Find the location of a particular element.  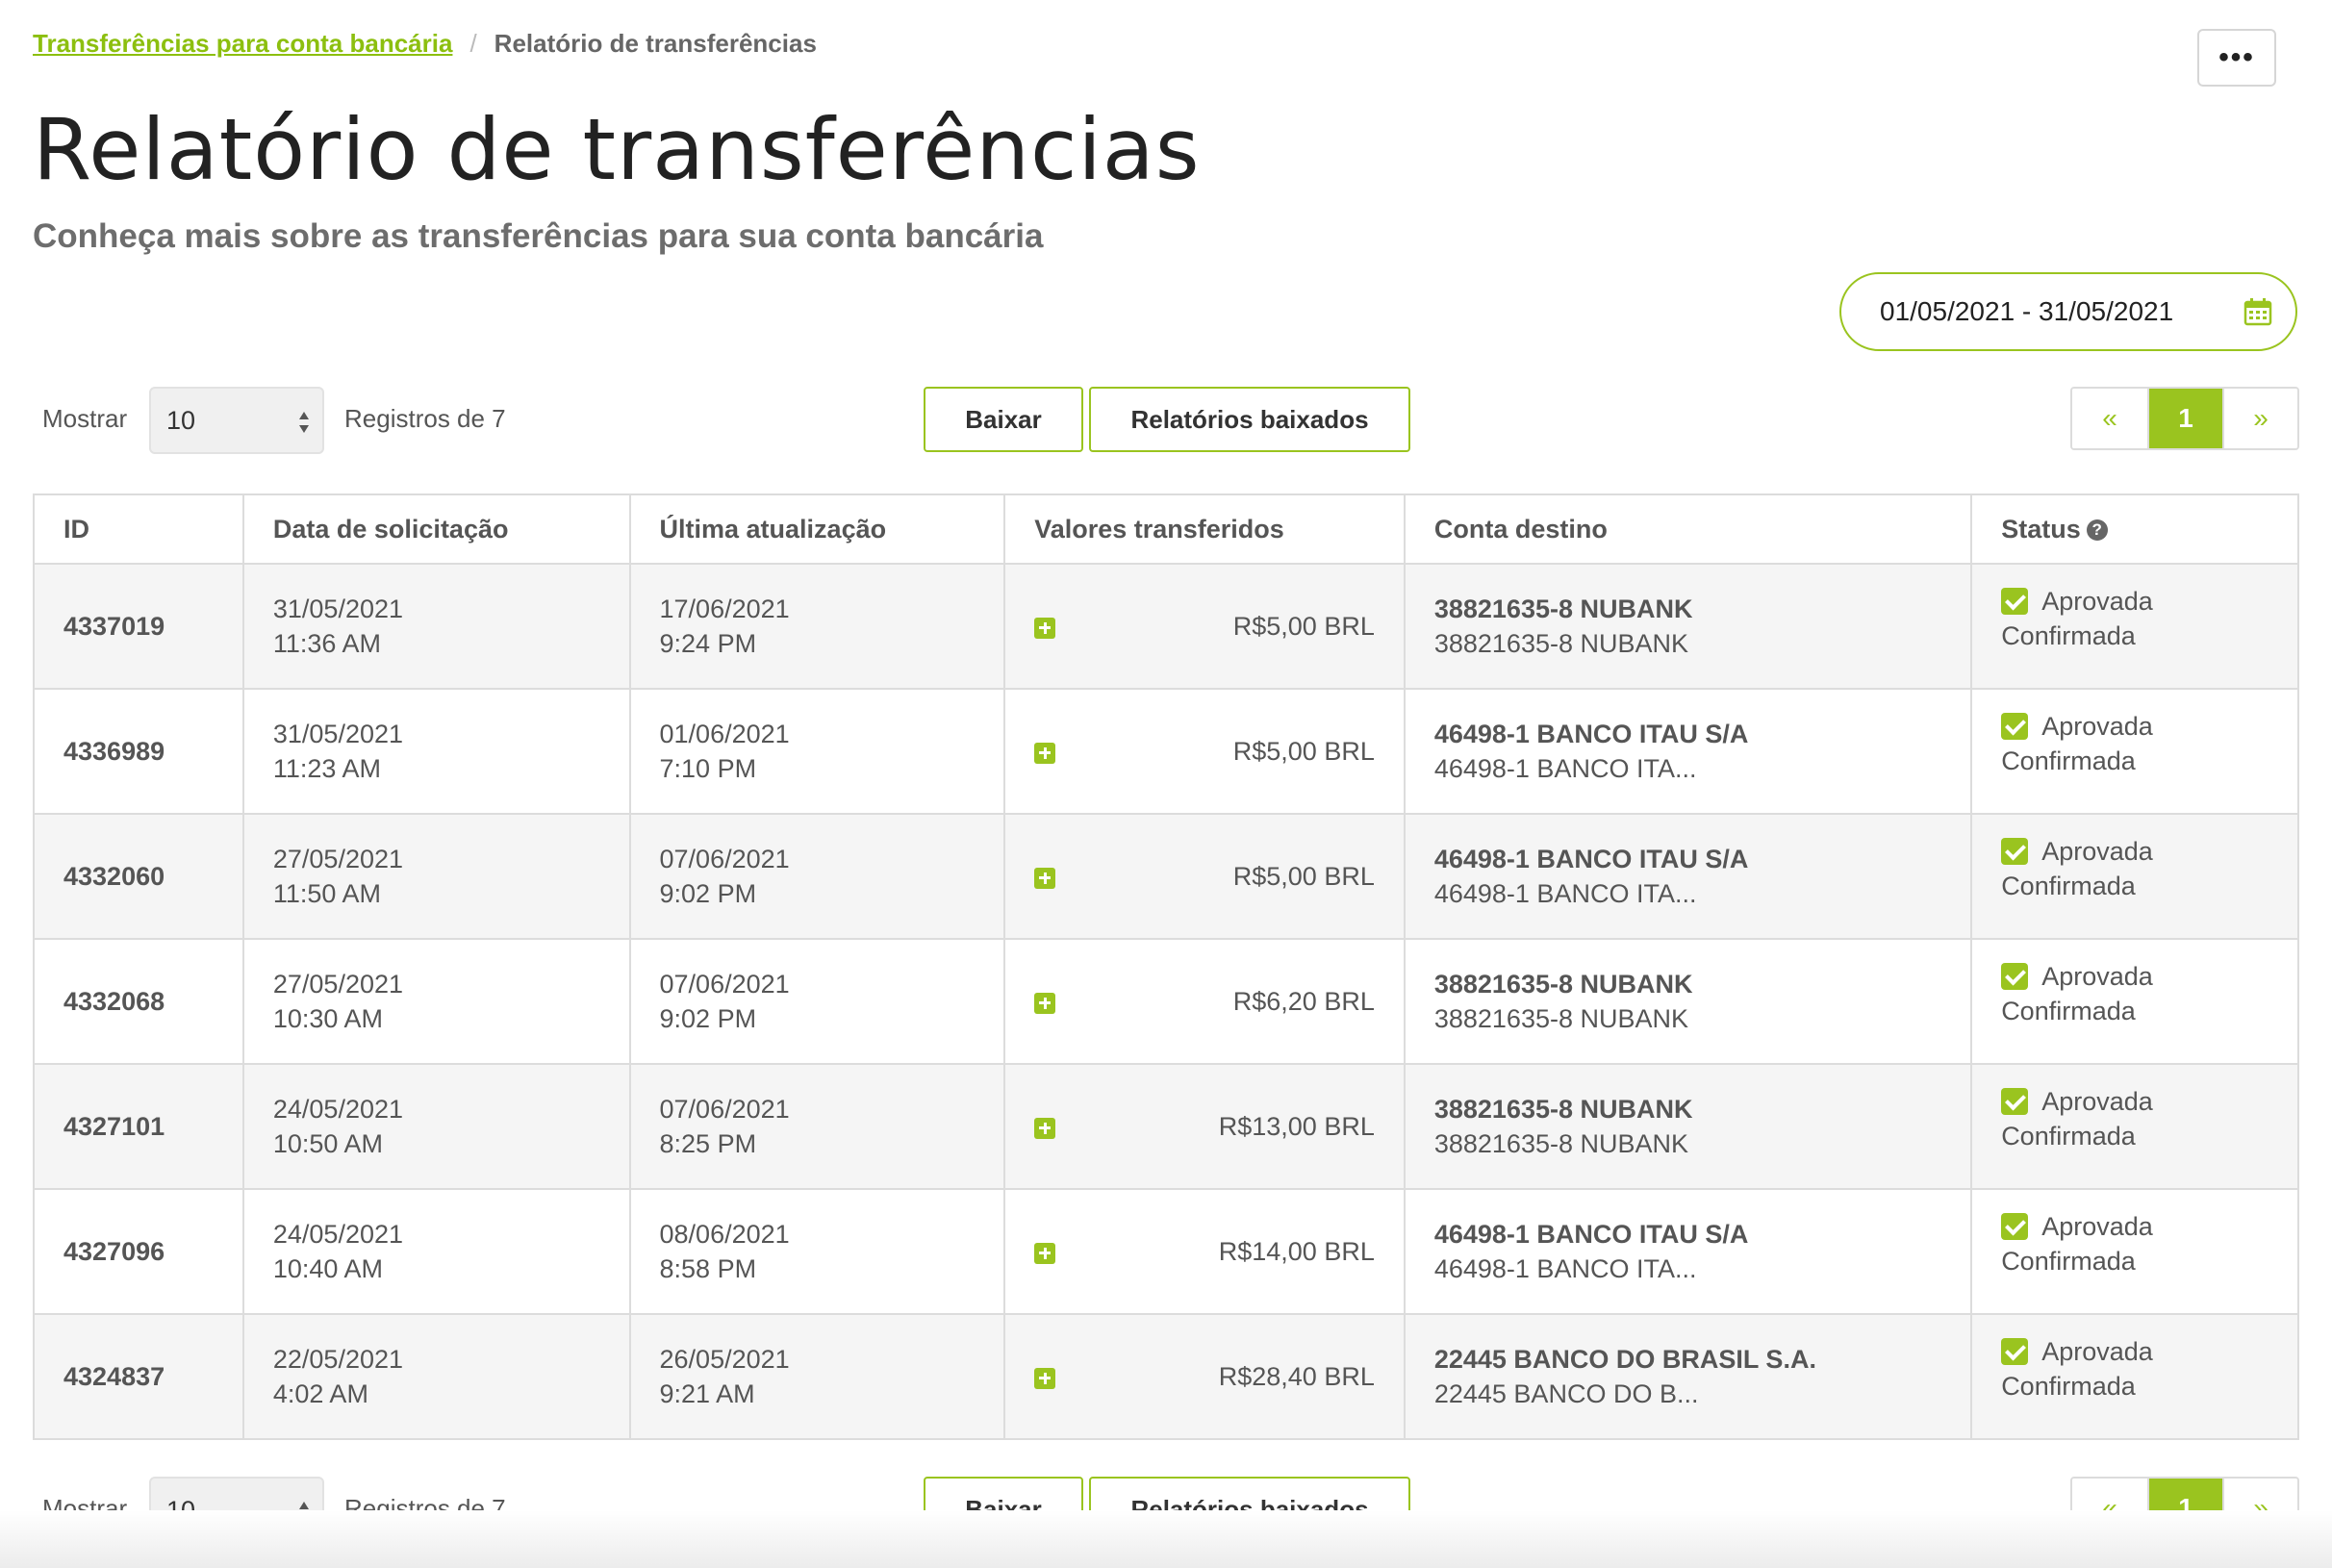

status-header-label: Status is located at coordinates (2041, 529).